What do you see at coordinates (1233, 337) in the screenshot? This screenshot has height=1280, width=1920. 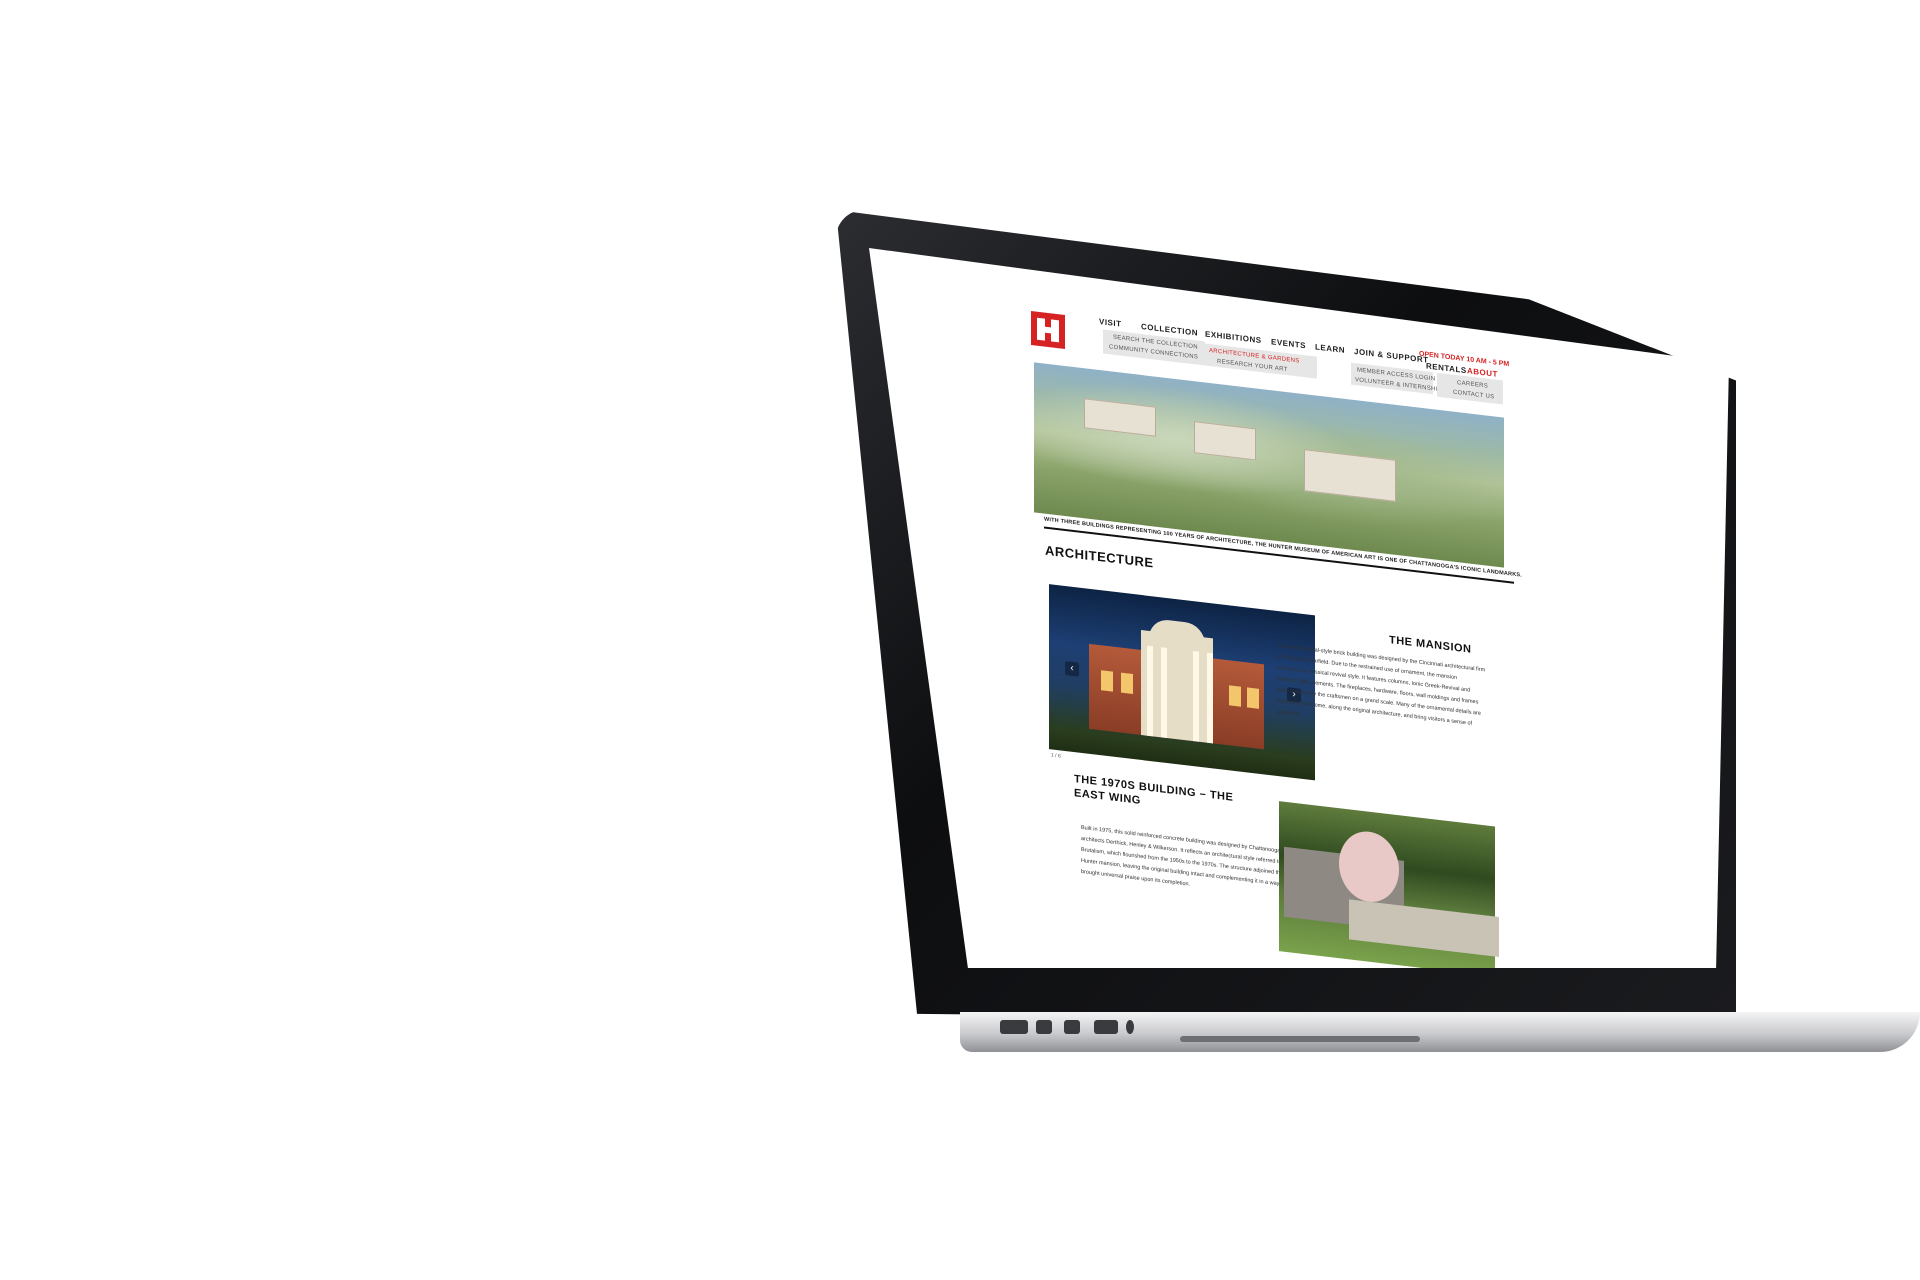 I see `nav-exhibitions: EXHIBITIONS` at bounding box center [1233, 337].